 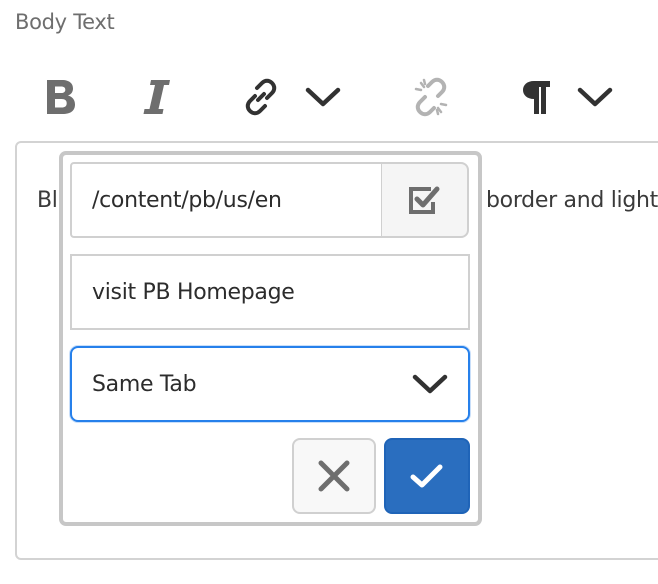 I want to click on bold-button, so click(x=60, y=97).